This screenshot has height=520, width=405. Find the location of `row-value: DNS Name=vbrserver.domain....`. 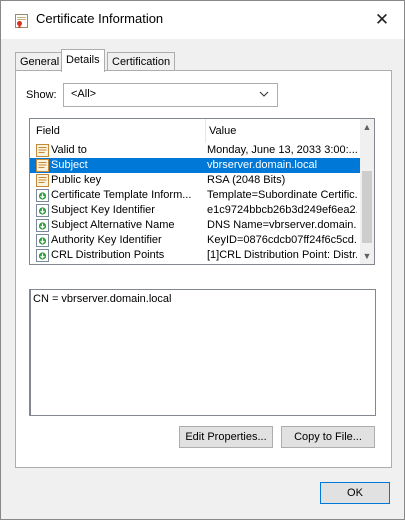

row-value: DNS Name=vbrserver.domain.... is located at coordinates (282, 225).